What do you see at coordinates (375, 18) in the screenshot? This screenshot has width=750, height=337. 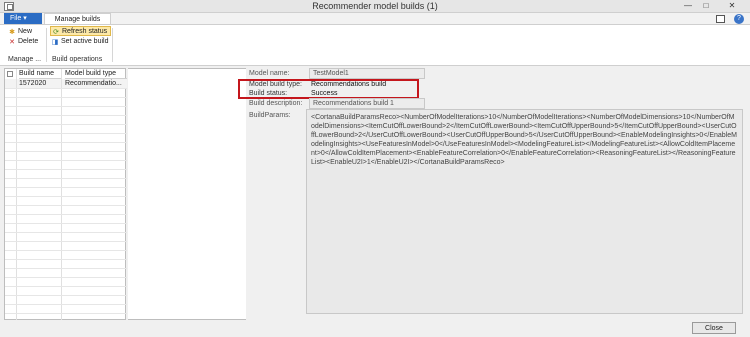 I see `ribbon-tab-strip` at bounding box center [375, 18].